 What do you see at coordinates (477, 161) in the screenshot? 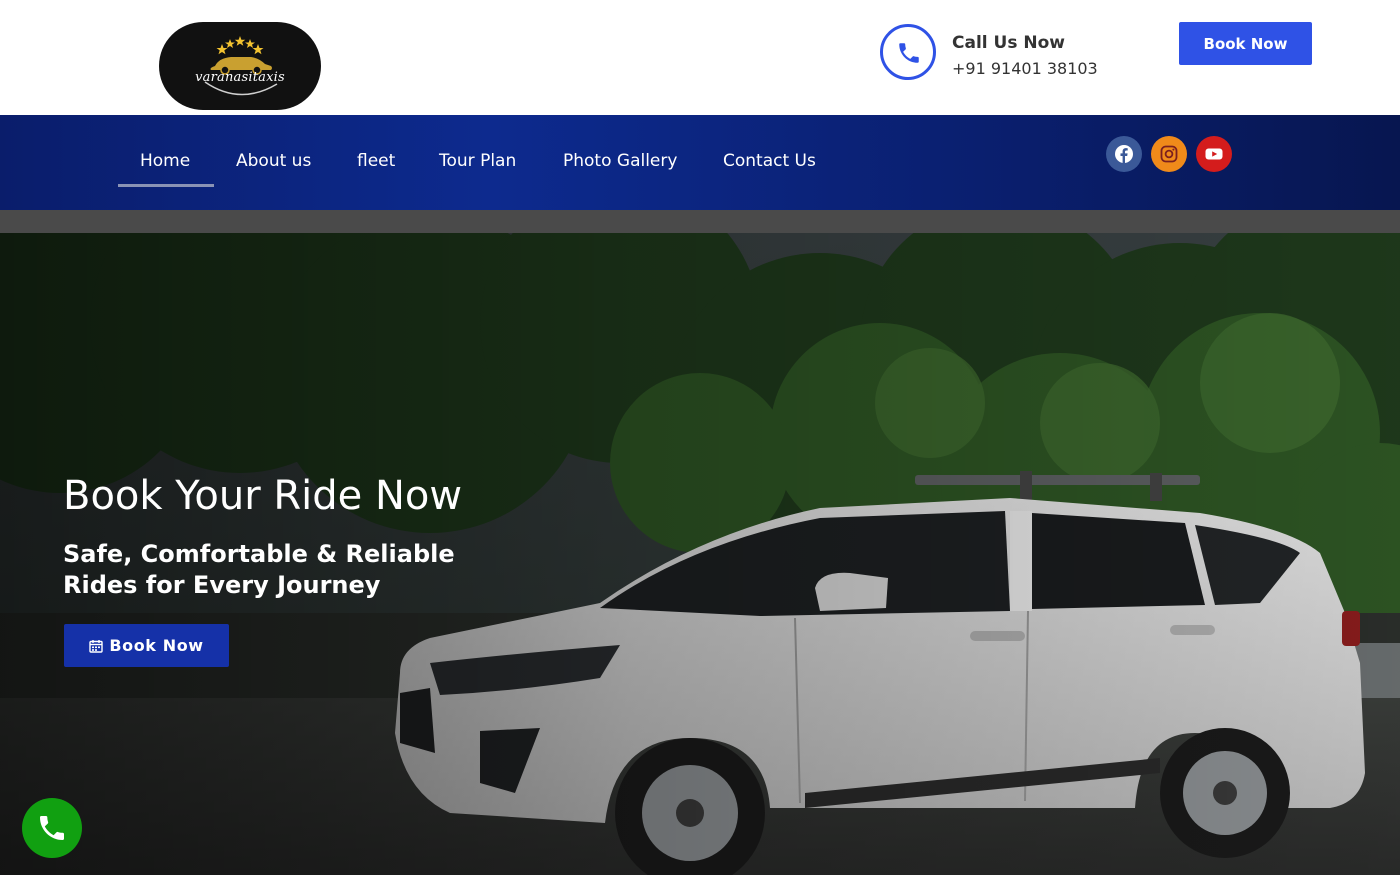
I see `nav-item-tour-plan: Tour Plan` at bounding box center [477, 161].